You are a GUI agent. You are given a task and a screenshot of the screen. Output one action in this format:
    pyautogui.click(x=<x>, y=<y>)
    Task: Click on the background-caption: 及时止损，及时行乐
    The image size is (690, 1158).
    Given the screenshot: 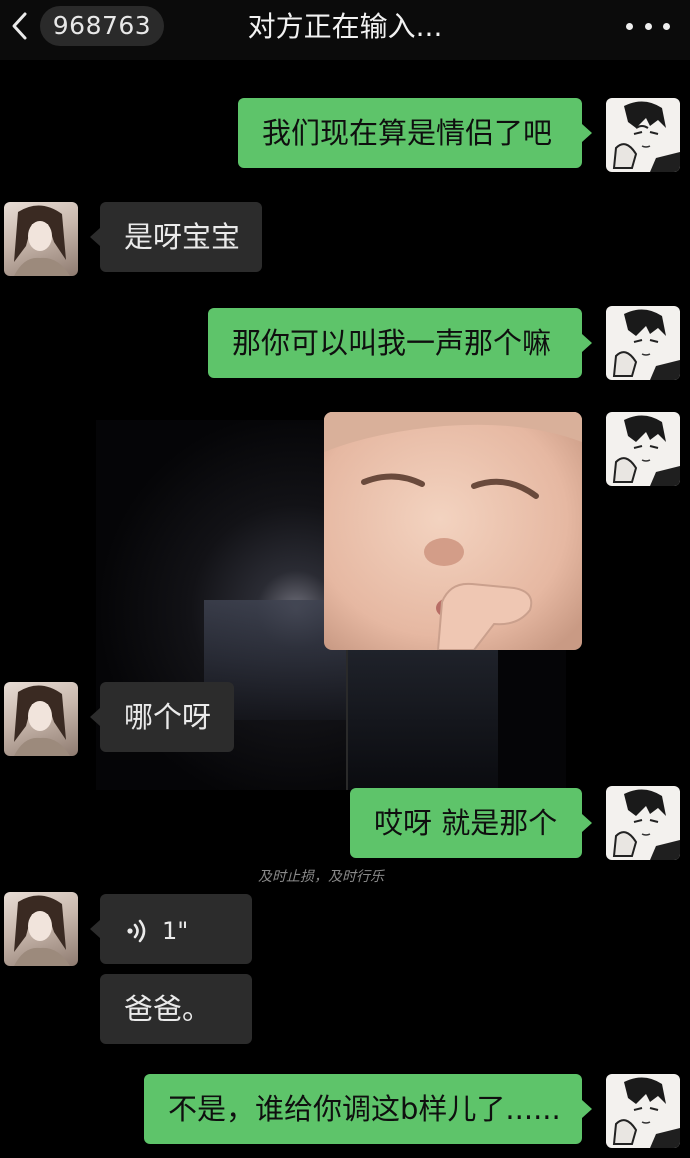 What is the action you would take?
    pyautogui.click(x=321, y=877)
    